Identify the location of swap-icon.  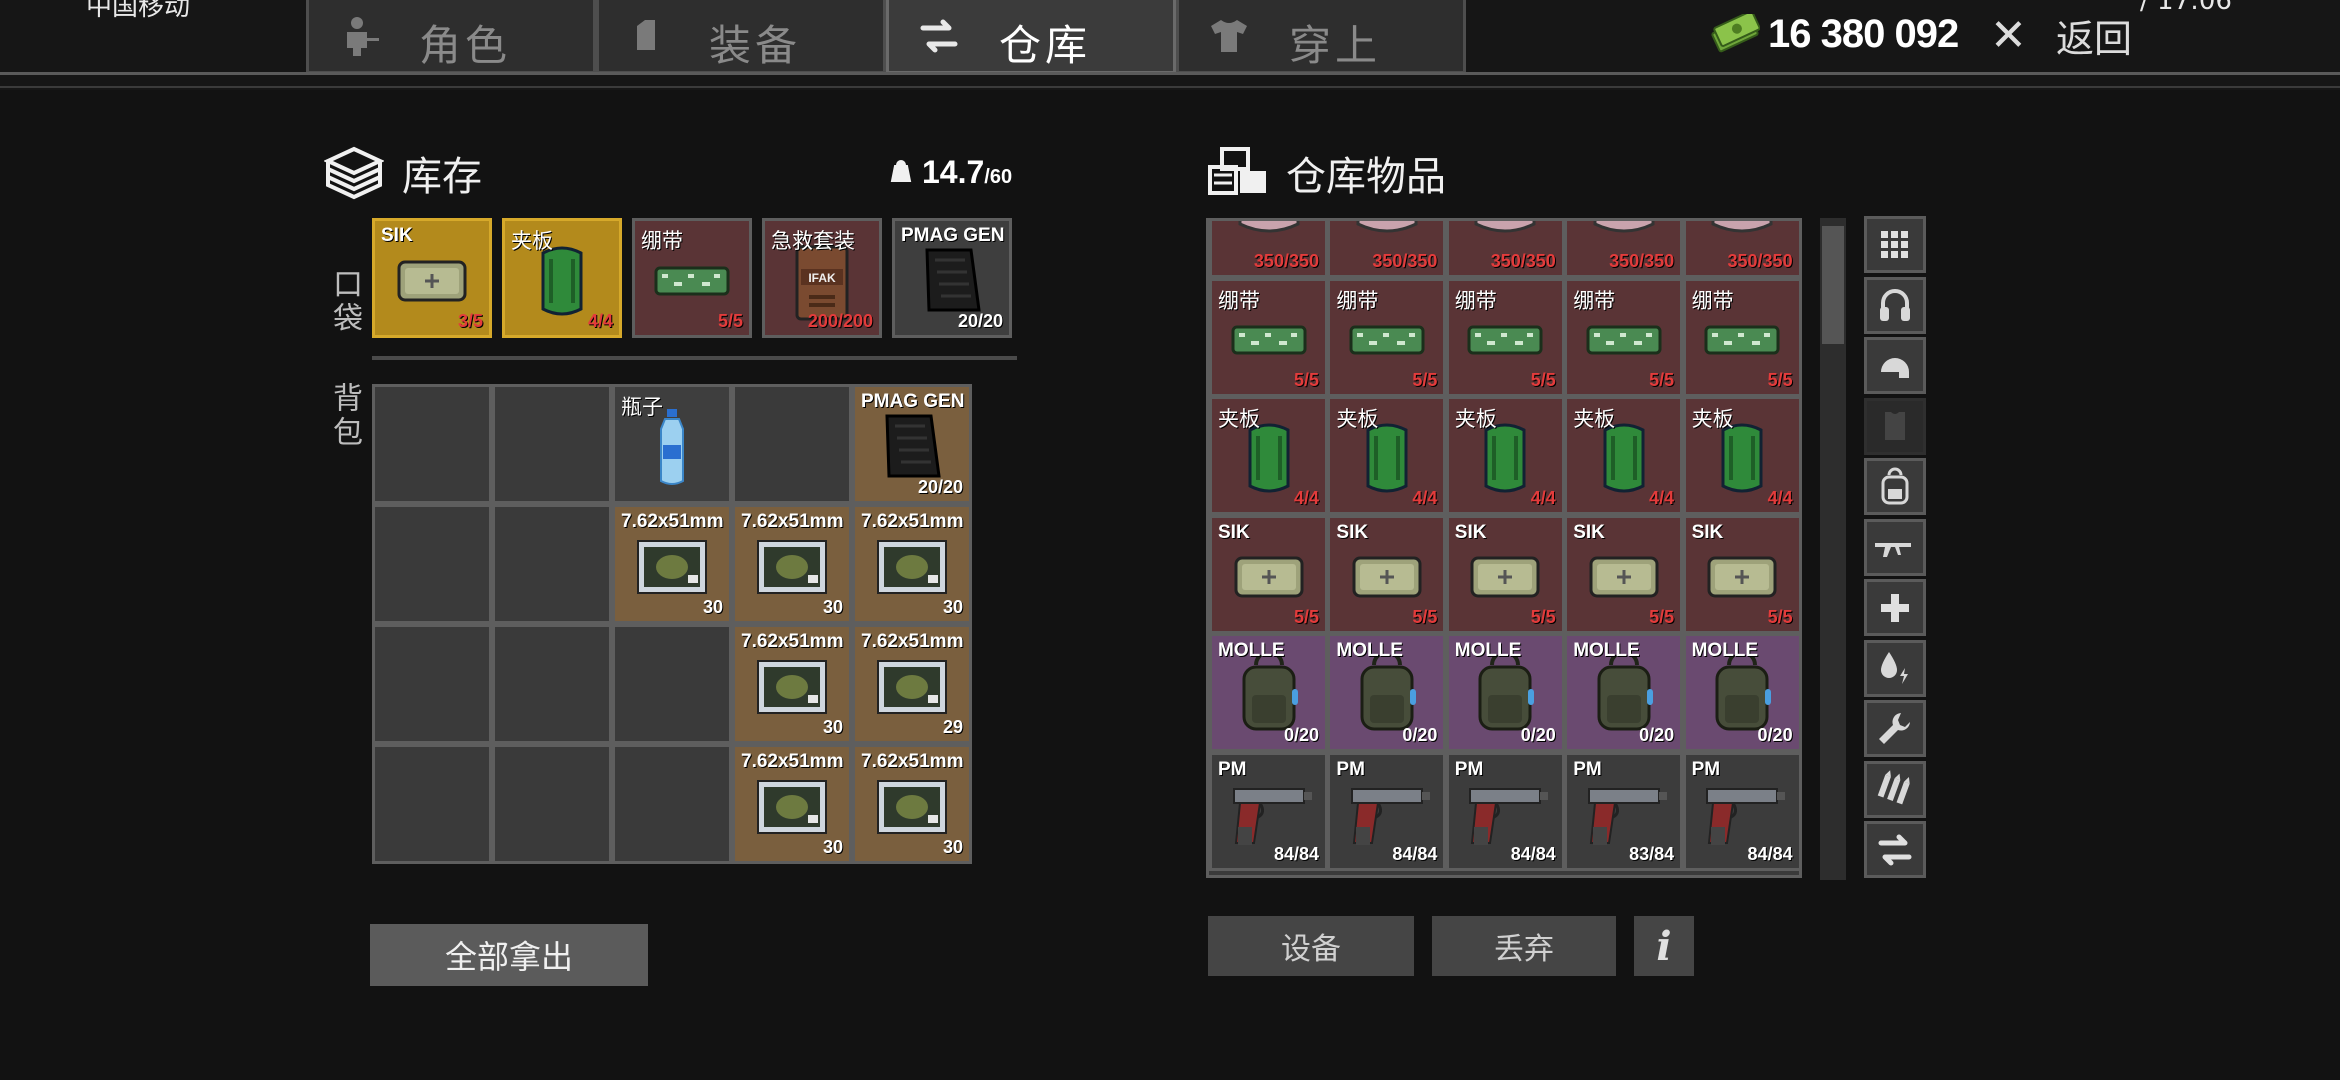
(1895, 849).